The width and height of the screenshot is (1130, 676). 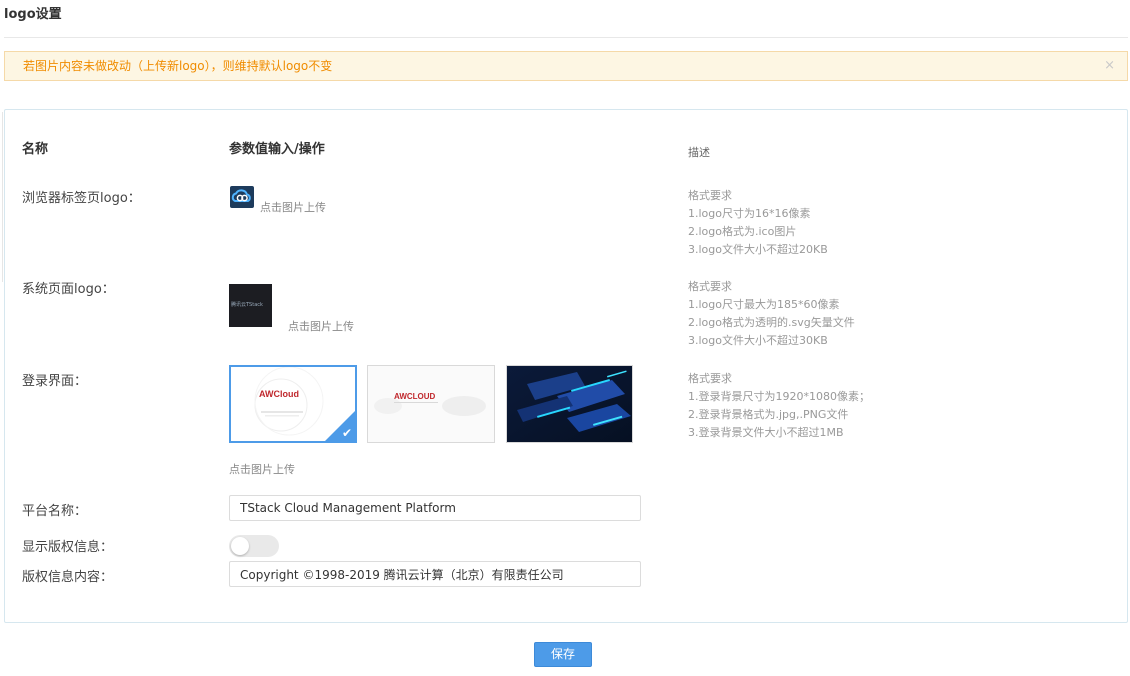 What do you see at coordinates (68, 577) in the screenshot?
I see `copyright-content-label: 版权信息内容：` at bounding box center [68, 577].